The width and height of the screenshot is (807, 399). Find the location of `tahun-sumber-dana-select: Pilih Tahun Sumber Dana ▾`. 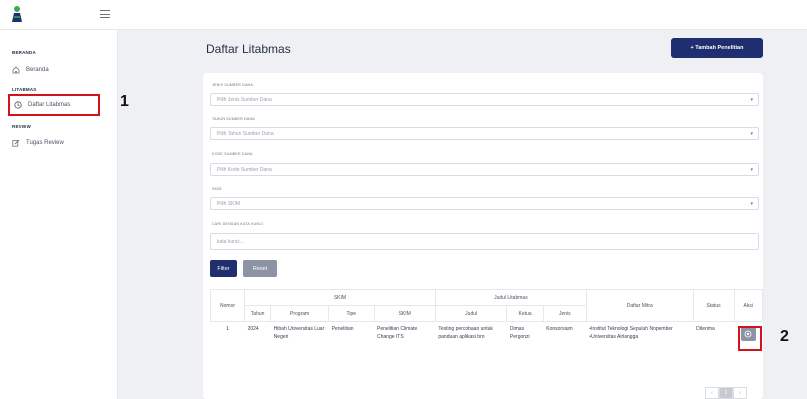

tahun-sumber-dana-select: Pilih Tahun Sumber Dana ▾ is located at coordinates (484, 133).